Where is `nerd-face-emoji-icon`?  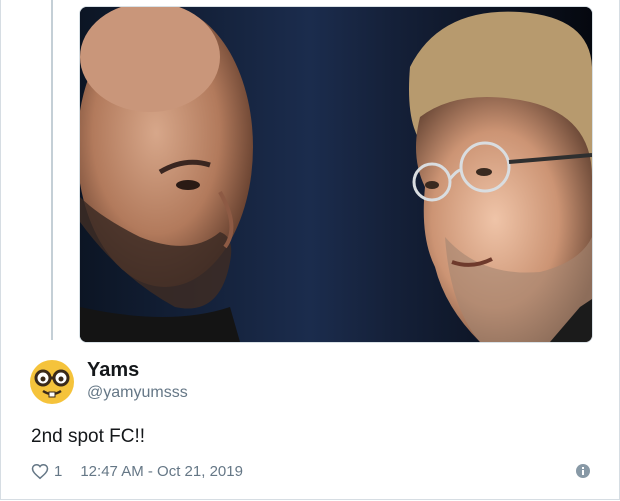
nerd-face-emoji-icon is located at coordinates (52, 382).